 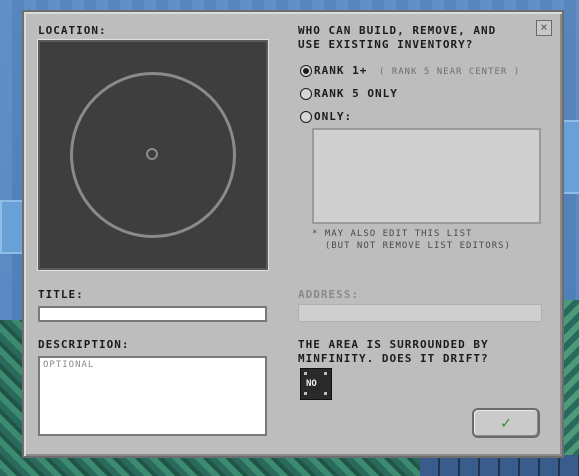 I want to click on drift-toggle-button: NO, so click(x=316, y=384).